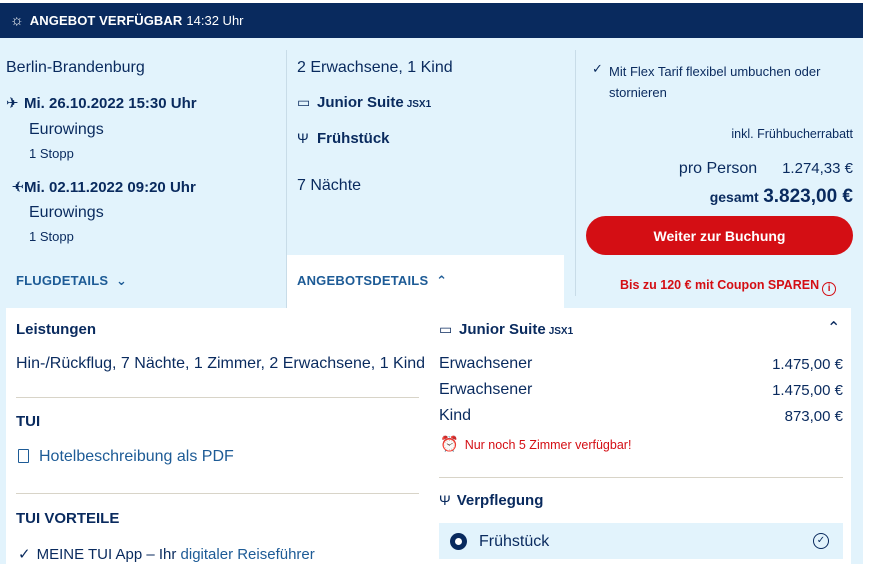  What do you see at coordinates (62, 280) in the screenshot?
I see `flight-details-label: FLUGDETAILS` at bounding box center [62, 280].